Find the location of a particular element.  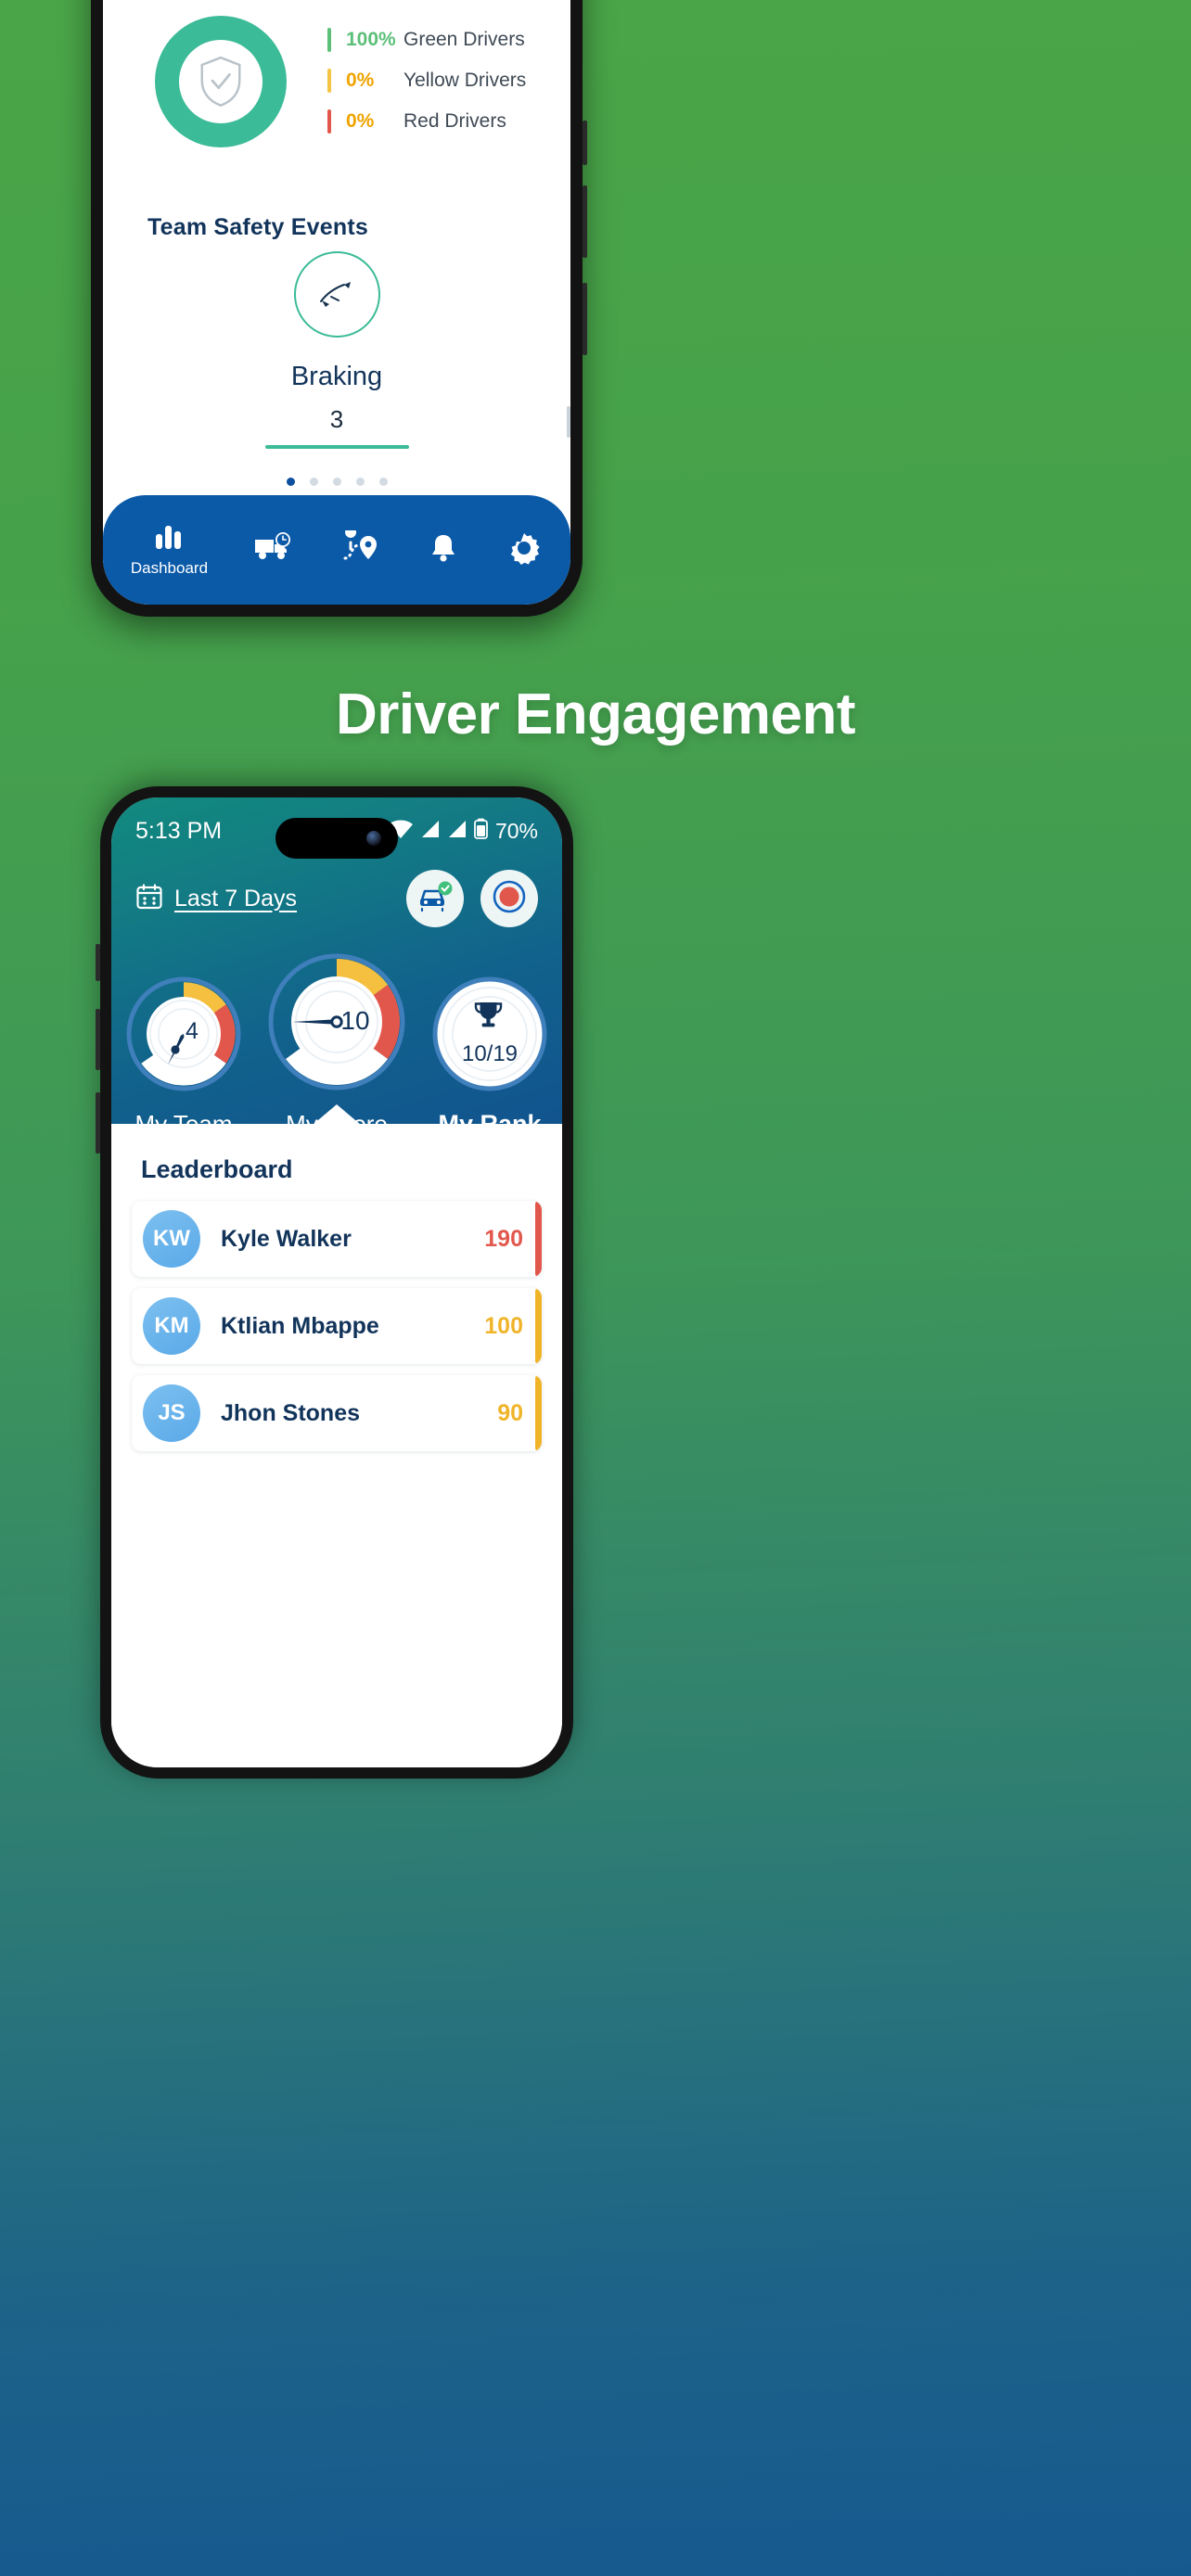

dynamic-island-icon is located at coordinates (336, 839).